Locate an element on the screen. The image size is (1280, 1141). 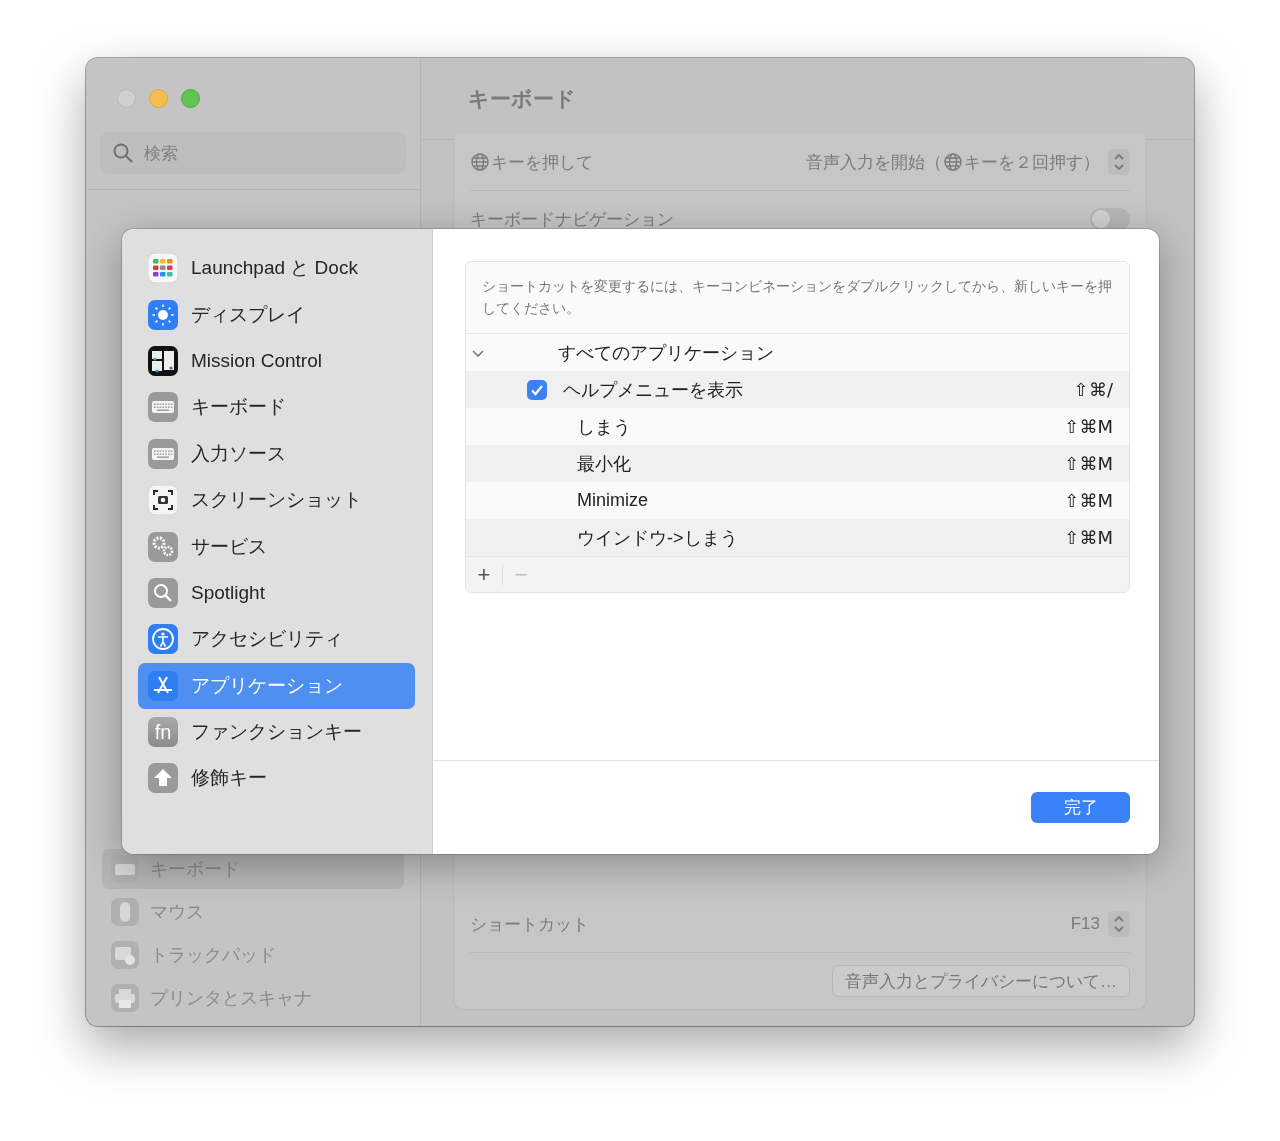
accessibility-icon is located at coordinates (163, 639).